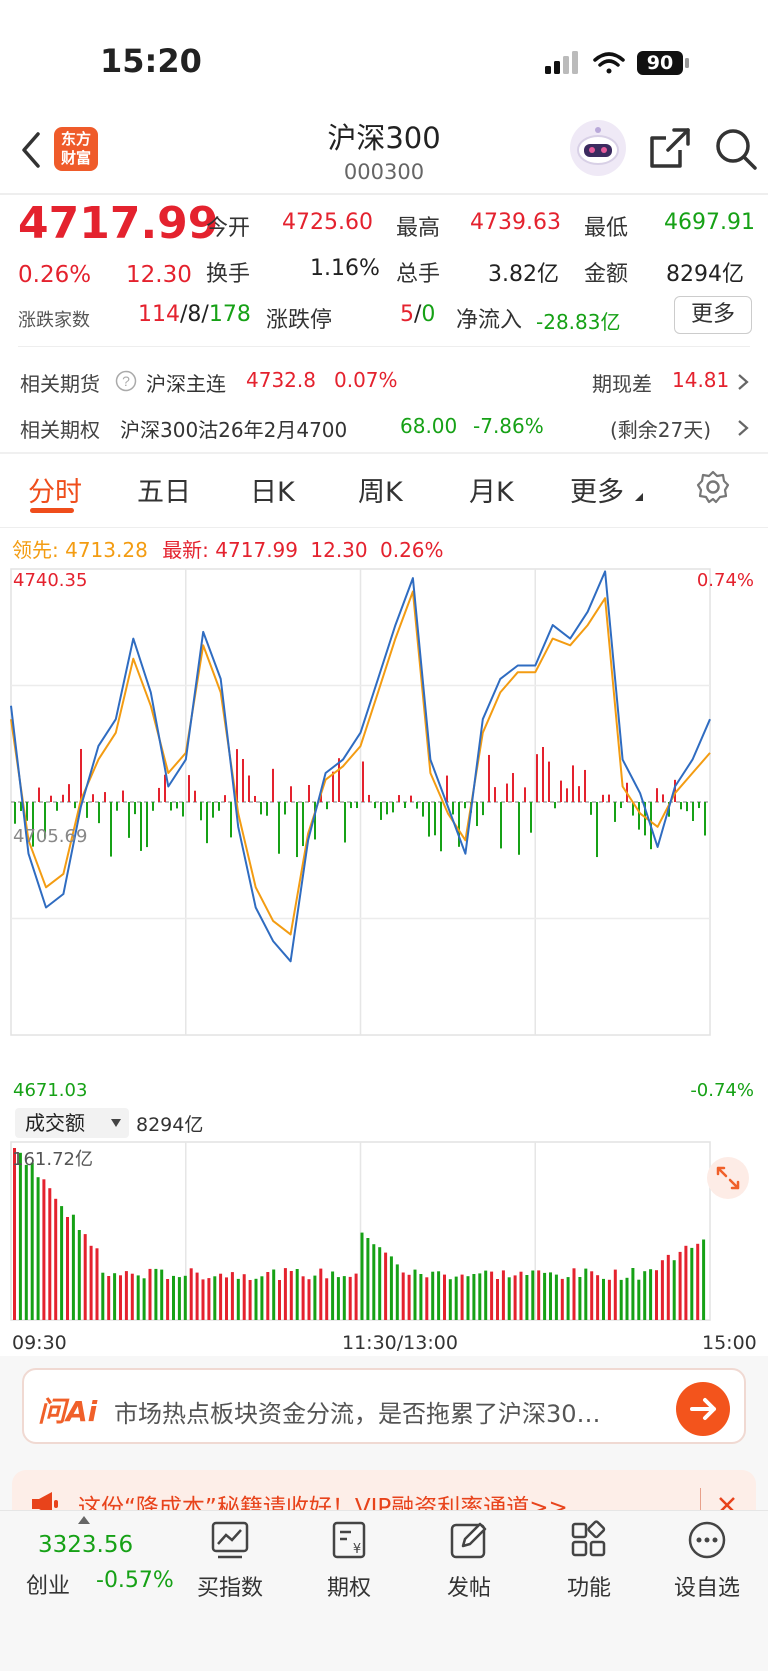 The height and width of the screenshot is (1671, 768). What do you see at coordinates (707, 1540) in the screenshot?
I see `more-dots-icon` at bounding box center [707, 1540].